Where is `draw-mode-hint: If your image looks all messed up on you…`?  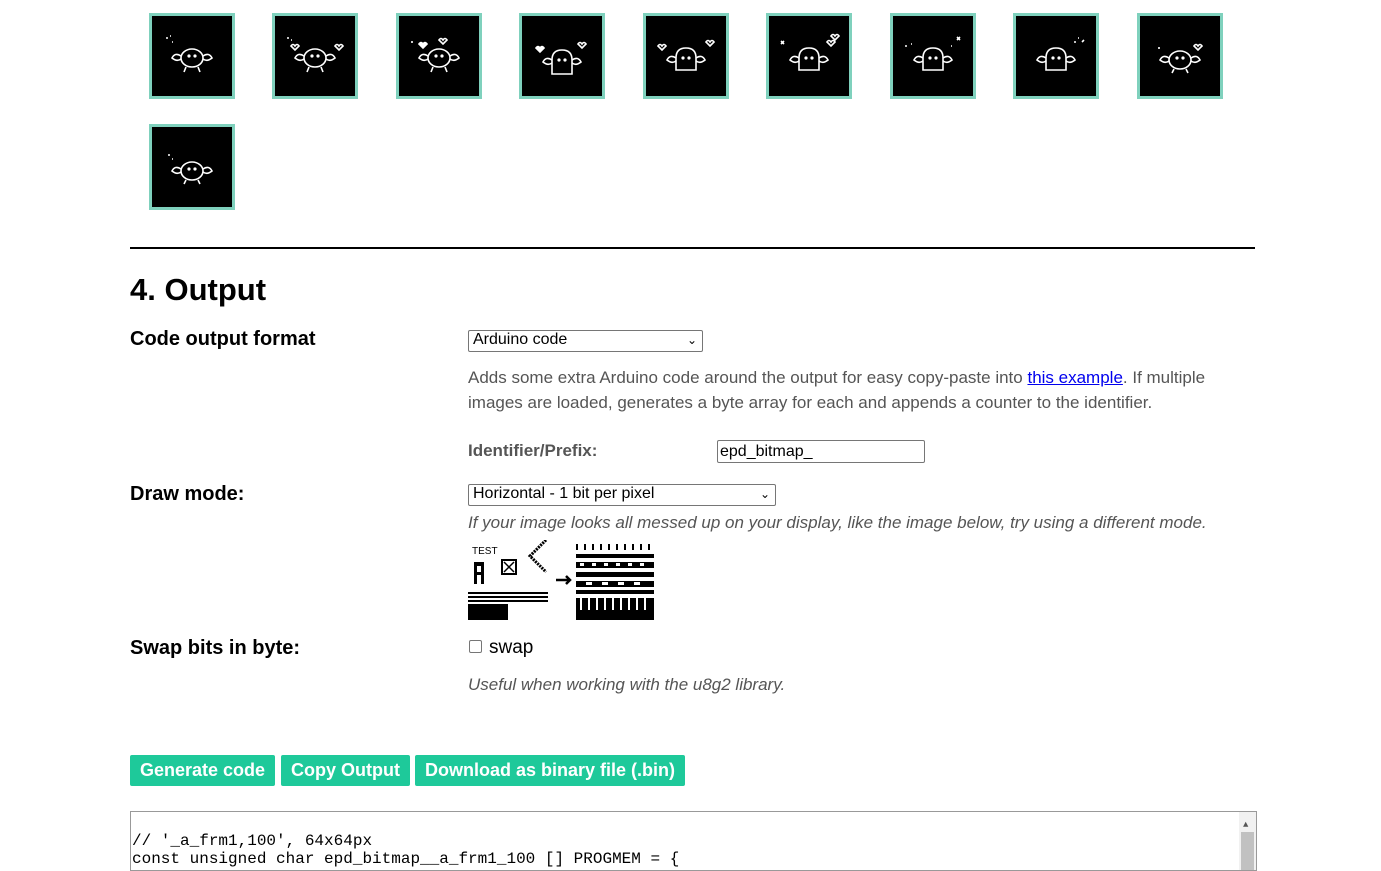
draw-mode-hint: If your image looks all messed up on you… is located at coordinates (837, 522).